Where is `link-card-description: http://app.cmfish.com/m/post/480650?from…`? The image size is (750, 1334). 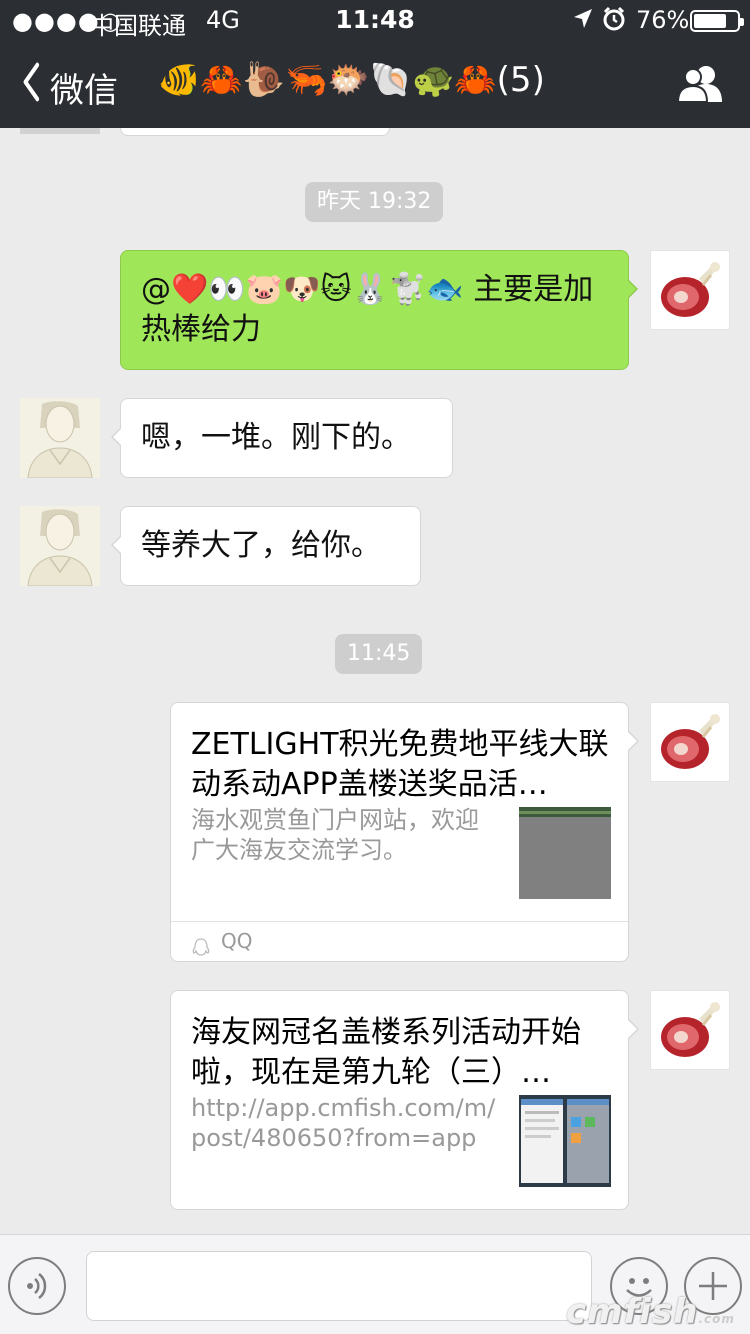
link-card-description: http://app.cmfish.com/m/post/480650?from… is located at coordinates (343, 1123).